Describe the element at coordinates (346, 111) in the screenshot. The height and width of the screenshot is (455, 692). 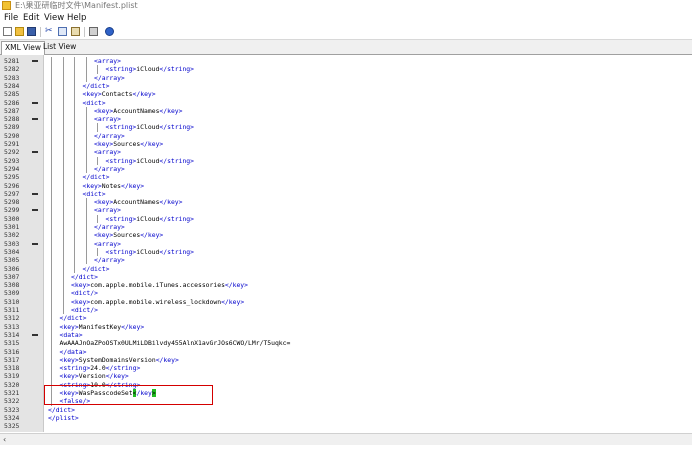
I see `code-line: 5287 <key>AccountNames</key>` at that location.